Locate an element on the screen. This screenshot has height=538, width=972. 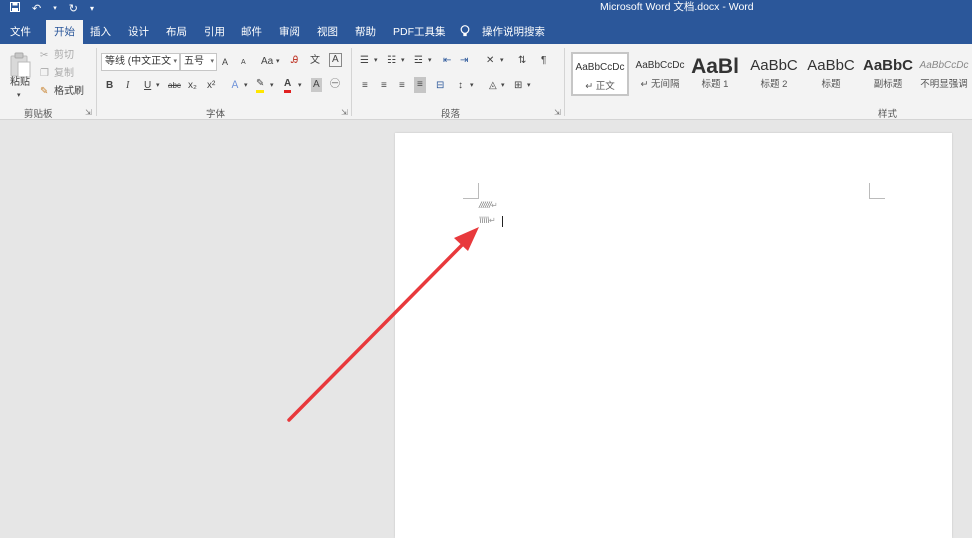
sort-icon: ⇅ is located at coordinates (522, 61).